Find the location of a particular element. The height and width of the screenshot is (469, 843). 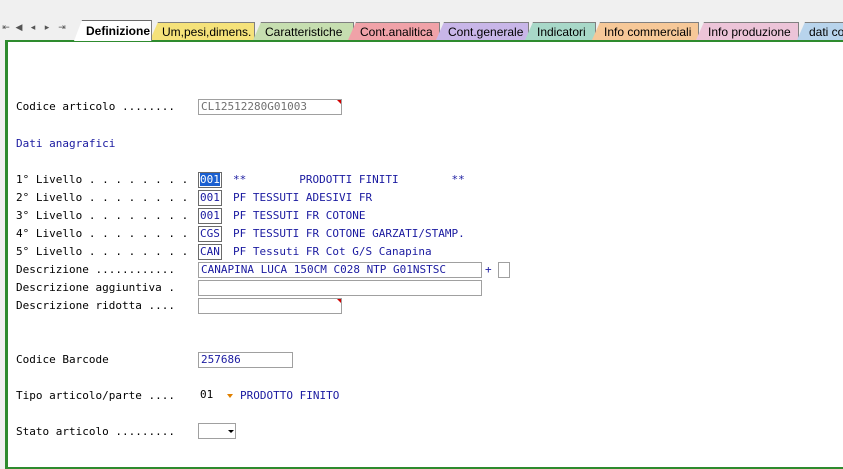

codice-barcode-value: 257686 is located at coordinates (221, 359).